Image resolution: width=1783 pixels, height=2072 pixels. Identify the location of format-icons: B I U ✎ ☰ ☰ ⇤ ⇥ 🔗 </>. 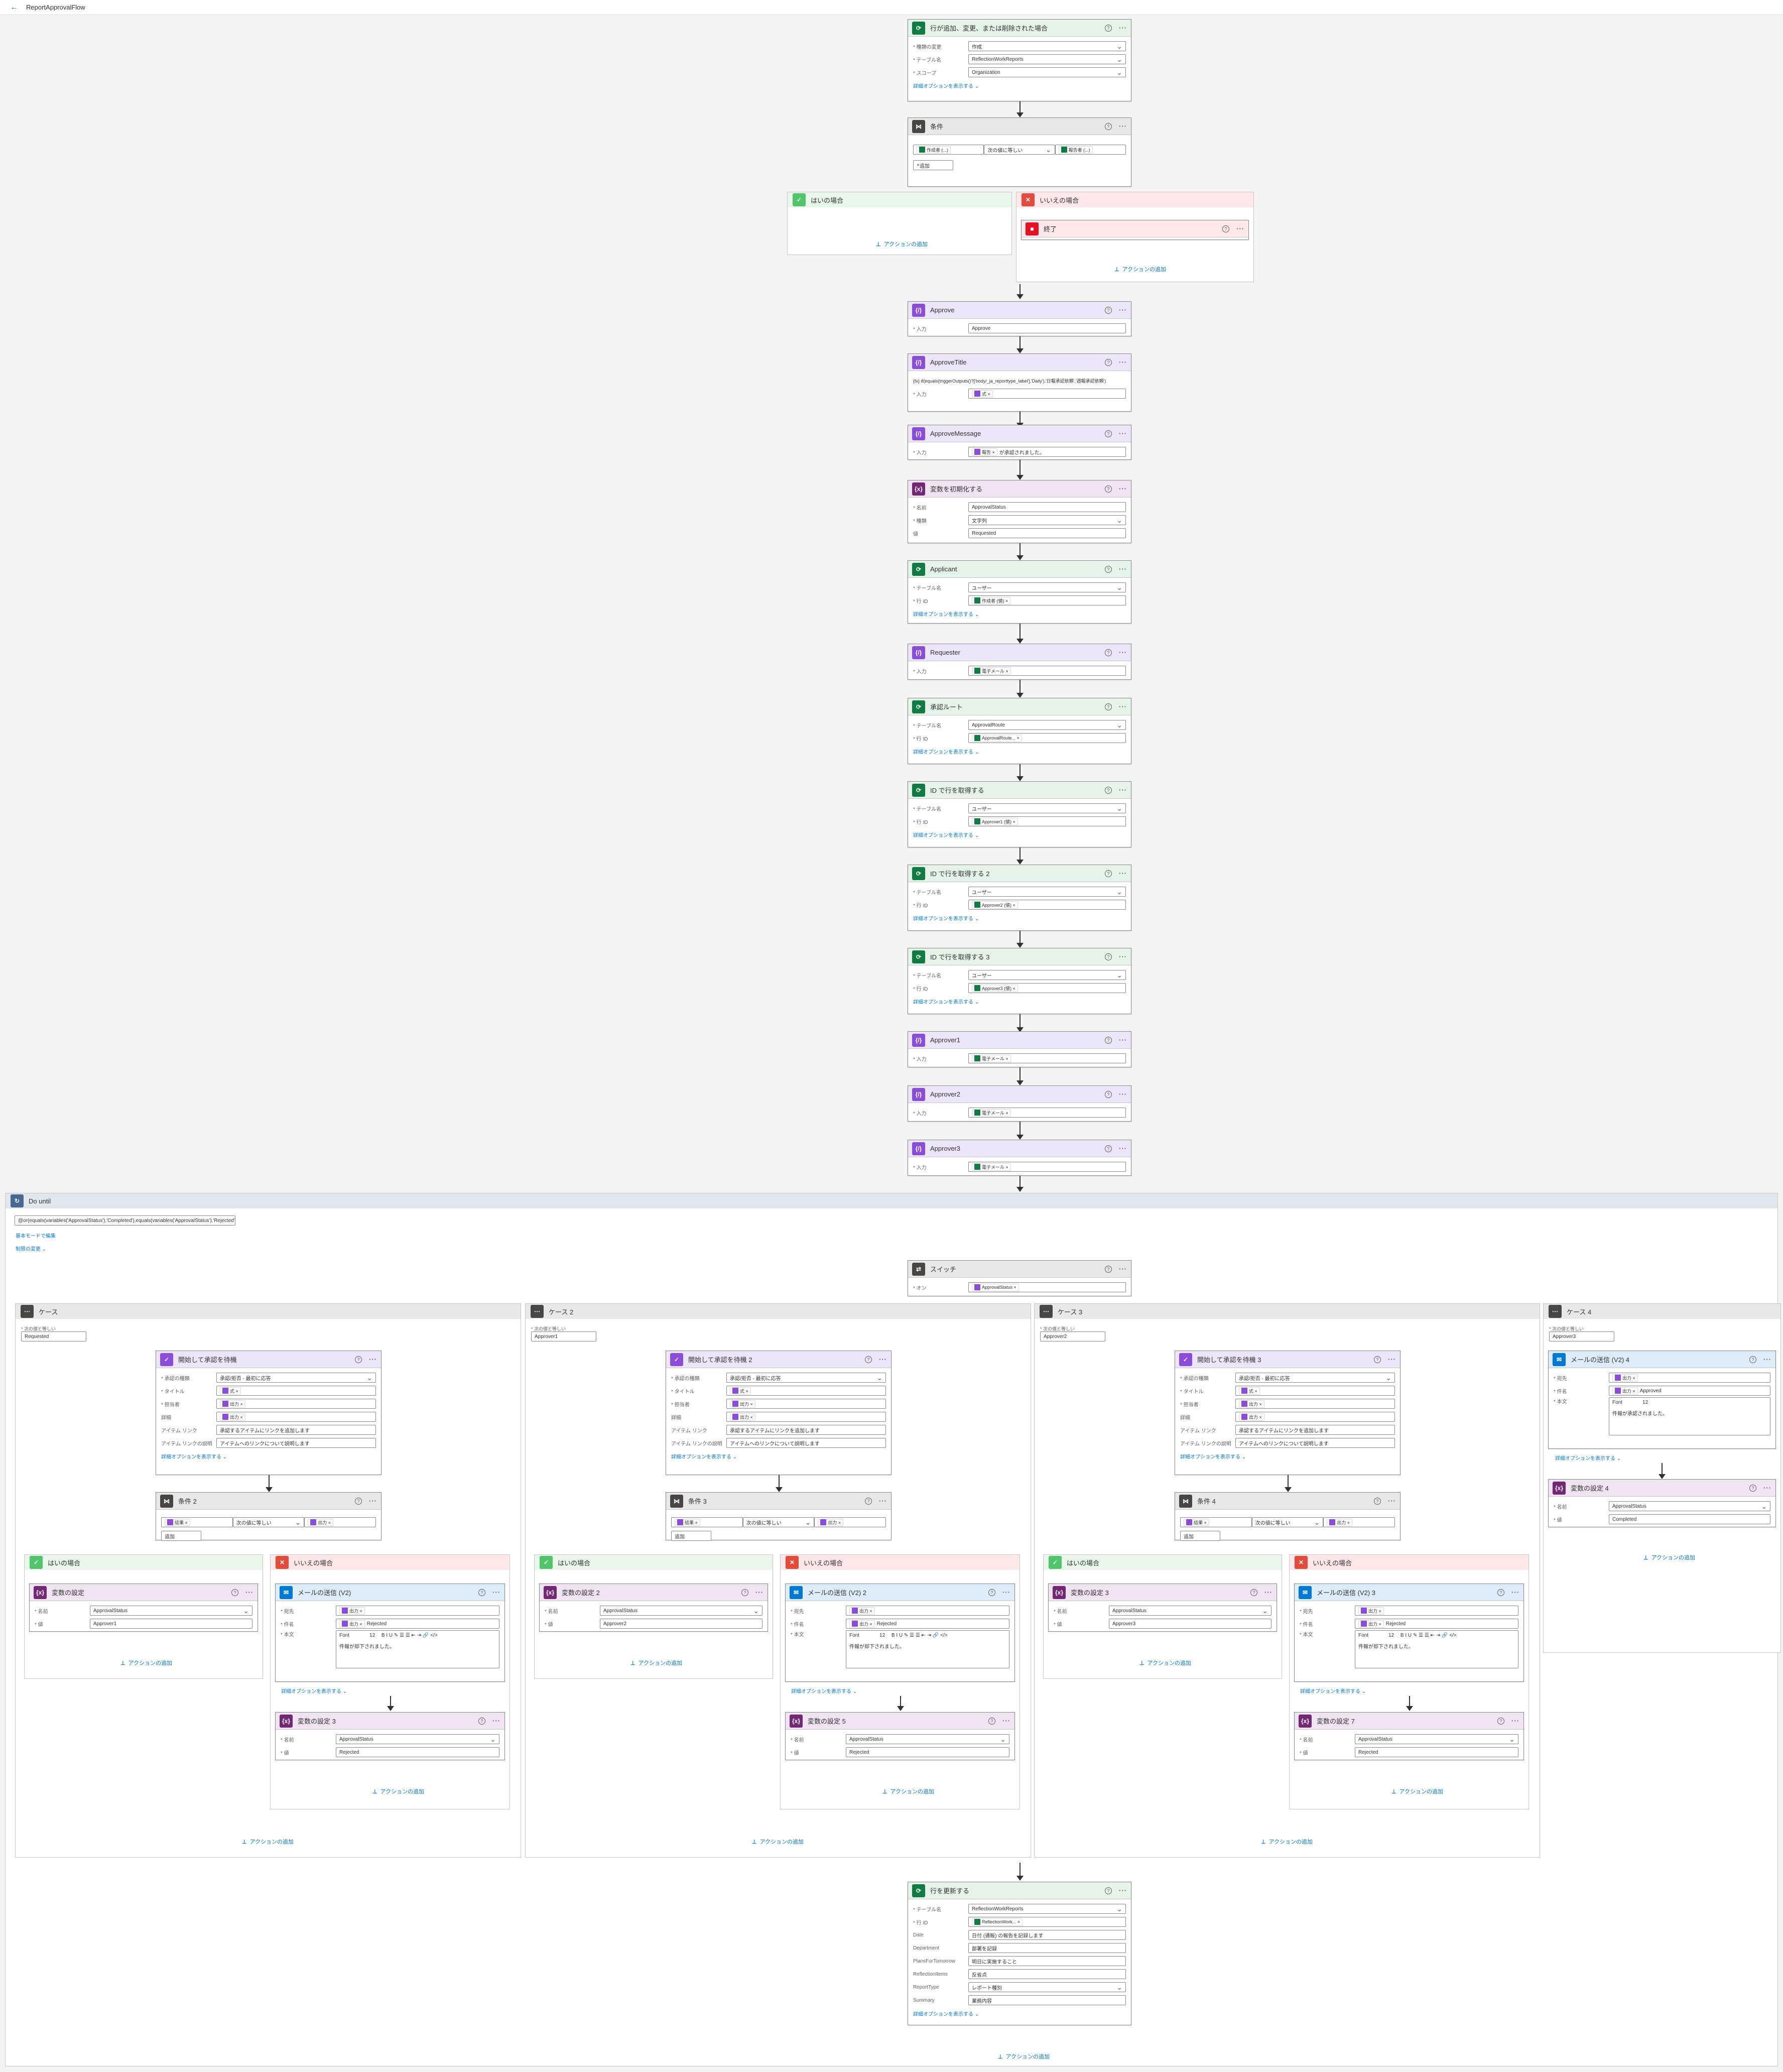
(919, 1635).